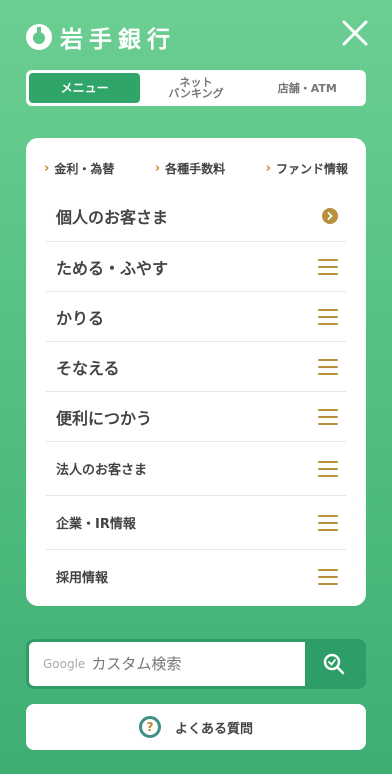 The height and width of the screenshot is (774, 392). Describe the element at coordinates (85, 88) in the screenshot. I see `tab-menu: メニュー` at that location.